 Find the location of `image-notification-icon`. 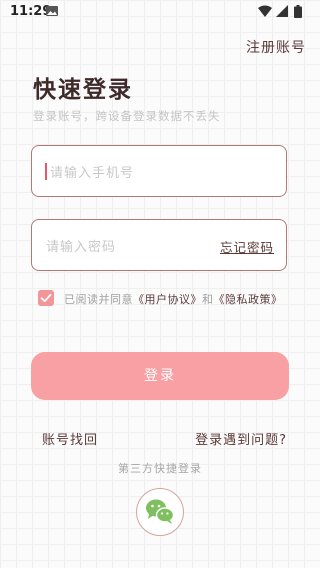

image-notification-icon is located at coordinates (52, 11).